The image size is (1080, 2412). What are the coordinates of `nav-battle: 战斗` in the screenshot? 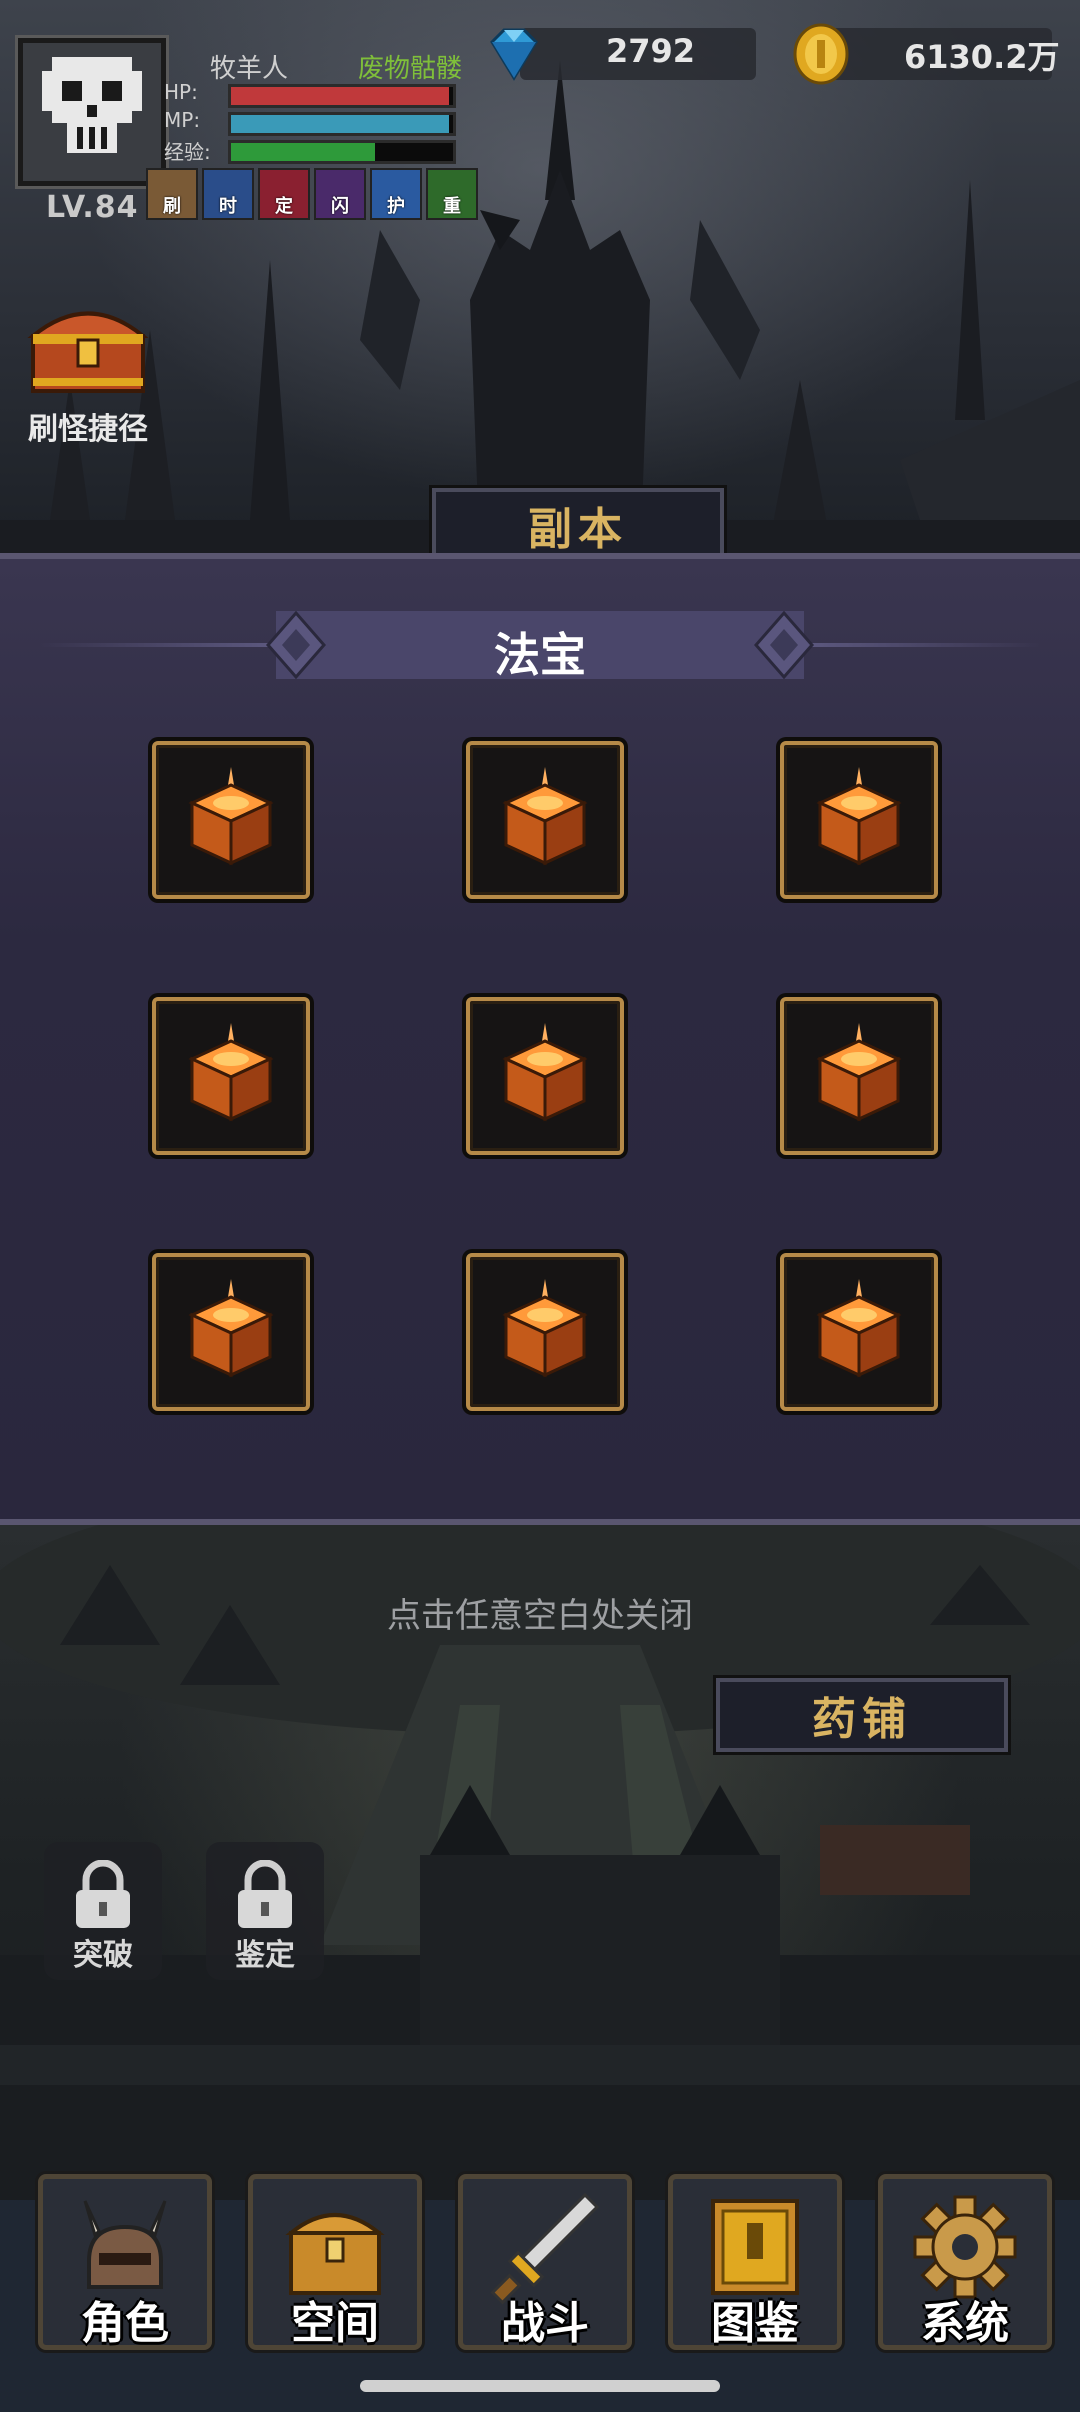 It's located at (545, 2262).